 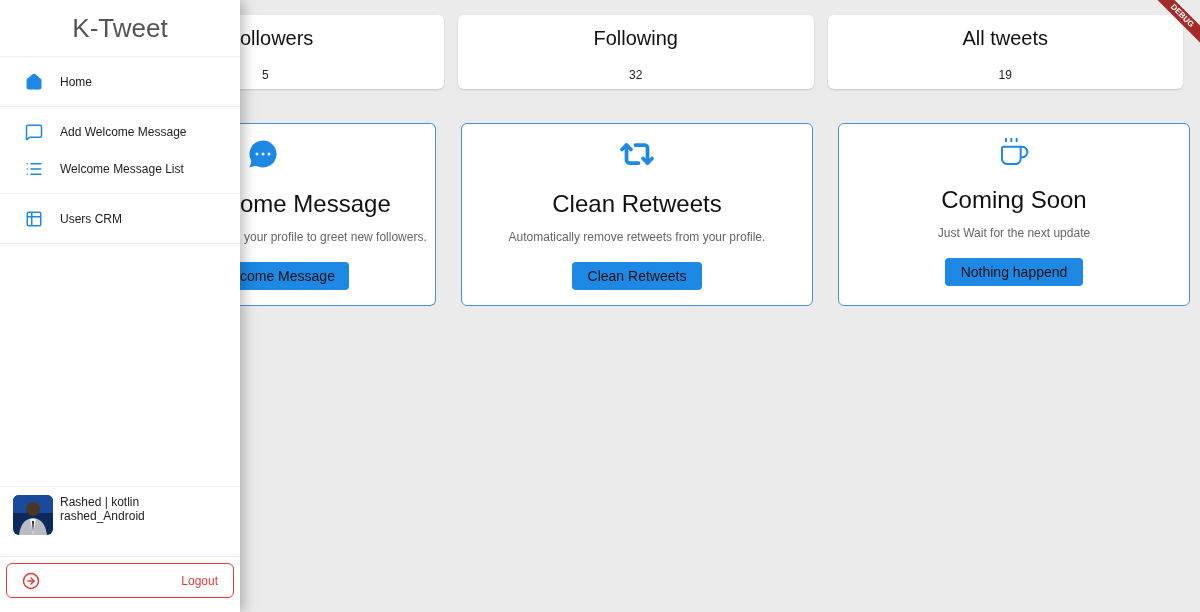 I want to click on drawer-item: Add Welcome Message, so click(x=120, y=131).